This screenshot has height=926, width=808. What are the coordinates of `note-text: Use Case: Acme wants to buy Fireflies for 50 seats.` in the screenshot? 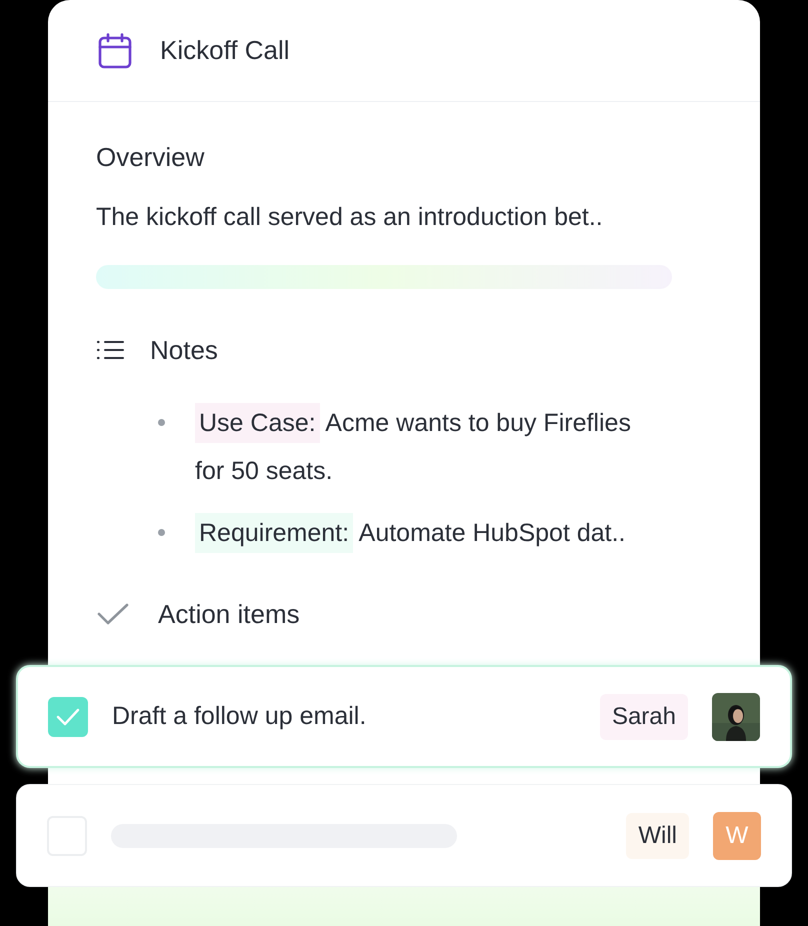 It's located at (428, 447).